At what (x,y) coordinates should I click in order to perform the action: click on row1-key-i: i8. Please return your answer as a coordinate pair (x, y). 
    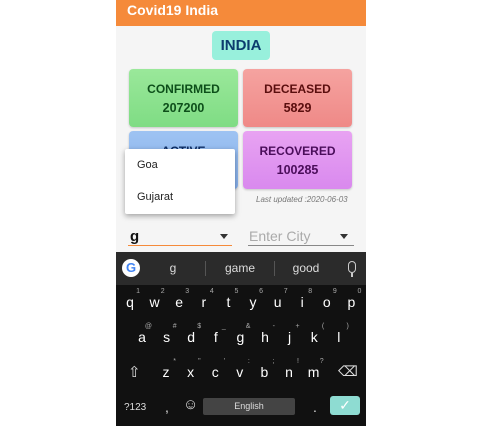
    Looking at the image, I should click on (302, 299).